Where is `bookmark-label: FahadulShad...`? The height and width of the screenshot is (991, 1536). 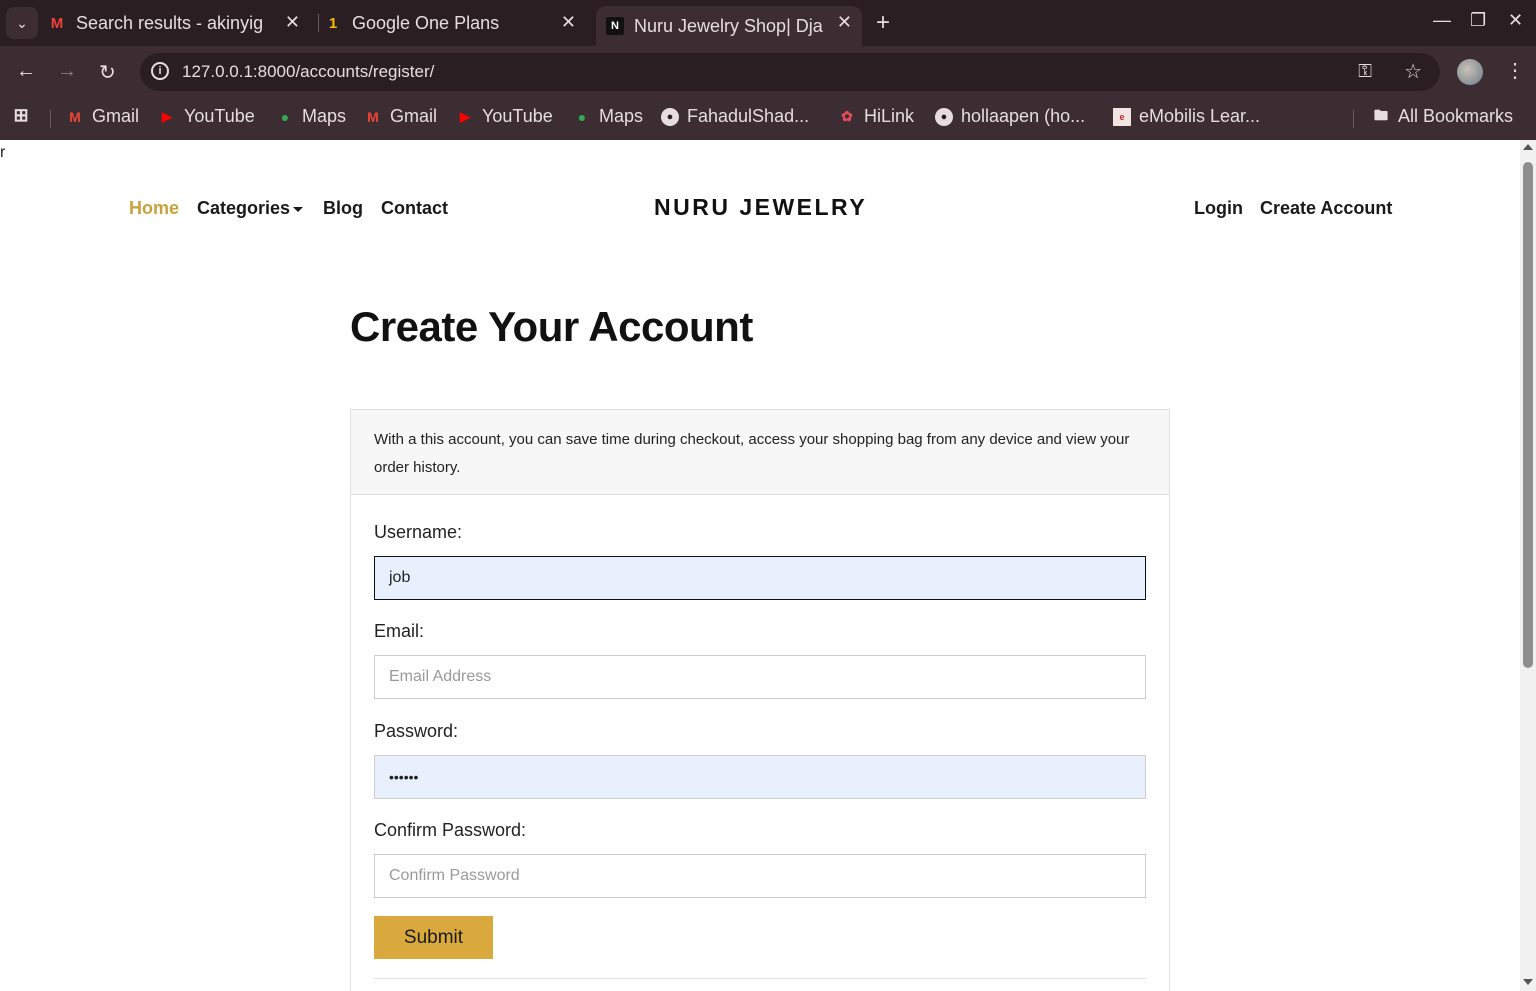
bookmark-label: FahadulShad... is located at coordinates (748, 116).